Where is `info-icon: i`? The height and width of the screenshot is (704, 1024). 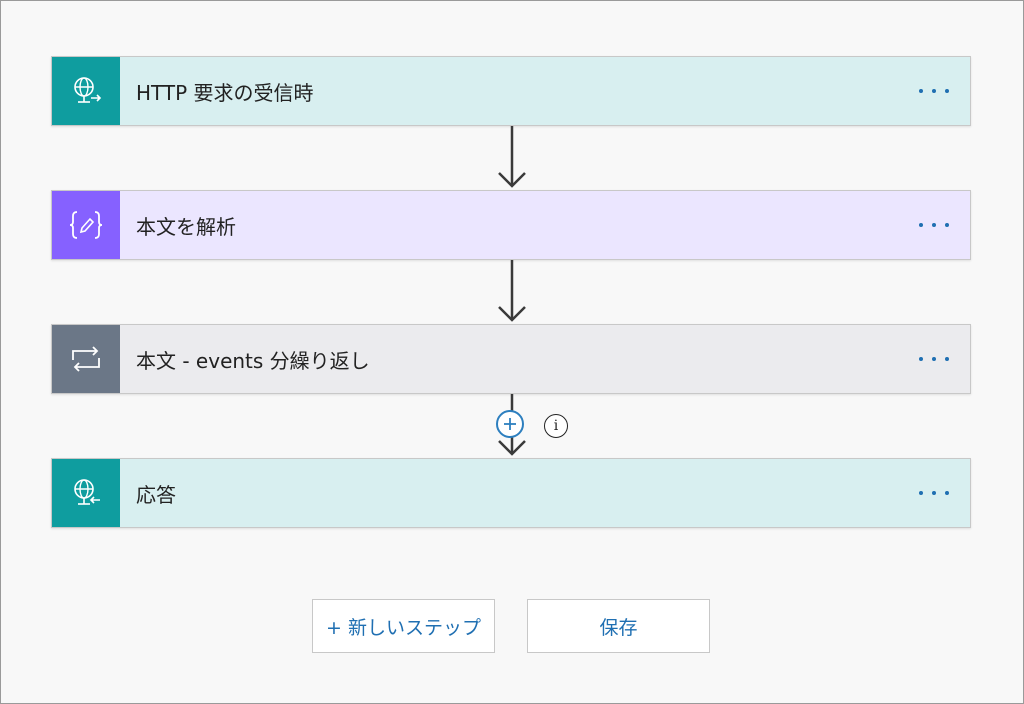
info-icon: i is located at coordinates (556, 426).